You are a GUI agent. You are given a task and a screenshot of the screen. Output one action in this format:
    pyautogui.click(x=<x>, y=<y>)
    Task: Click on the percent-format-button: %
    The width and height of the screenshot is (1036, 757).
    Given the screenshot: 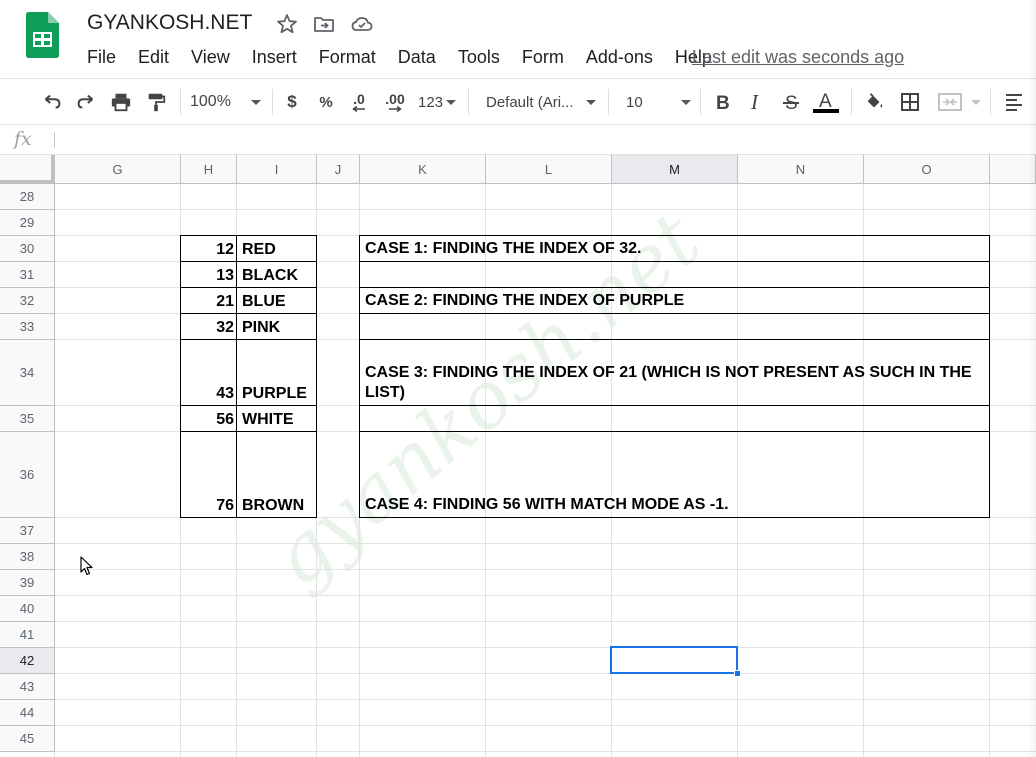 What is the action you would take?
    pyautogui.click(x=326, y=102)
    